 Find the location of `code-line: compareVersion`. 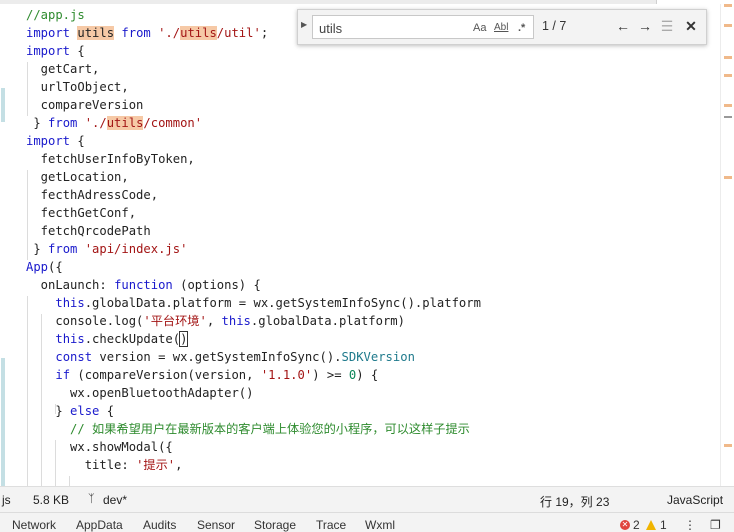

code-line: compareVersion is located at coordinates (85, 105).